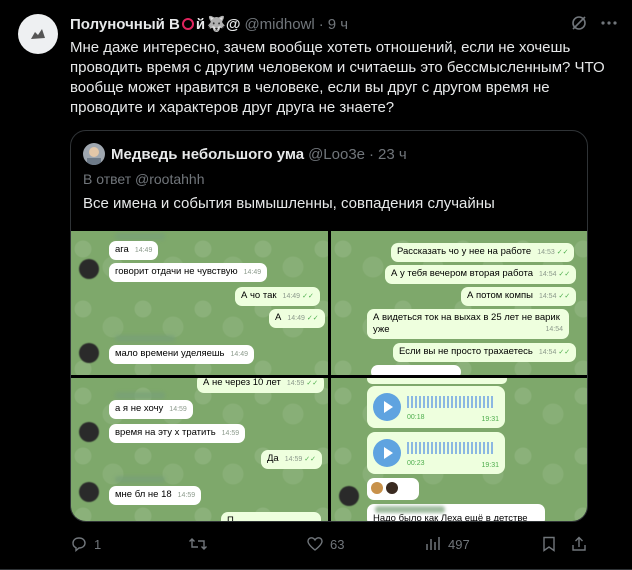 This screenshot has width=632, height=570. I want to click on chat-message-out: А чо так 14:49 ✓✓, so click(277, 296).